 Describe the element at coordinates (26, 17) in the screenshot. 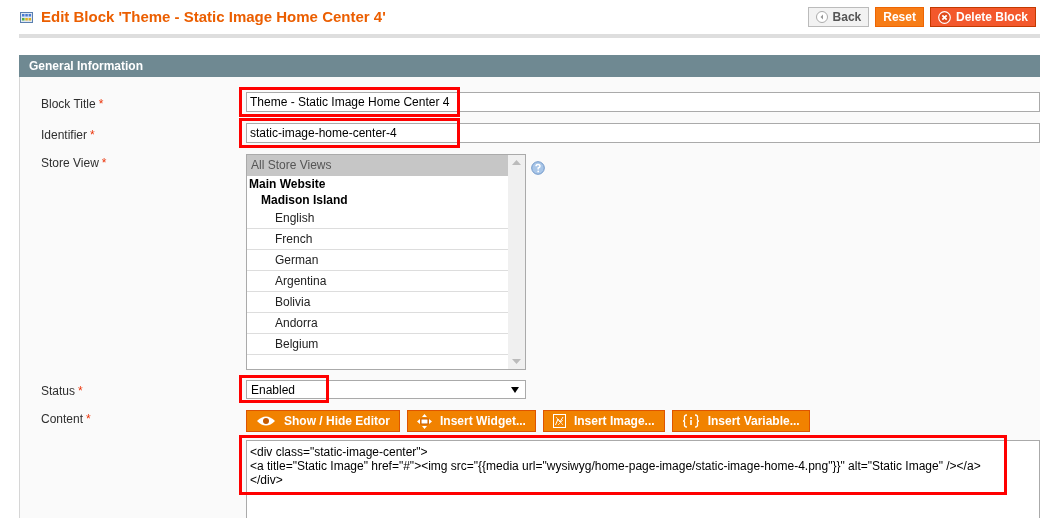

I see `grid-icon` at that location.